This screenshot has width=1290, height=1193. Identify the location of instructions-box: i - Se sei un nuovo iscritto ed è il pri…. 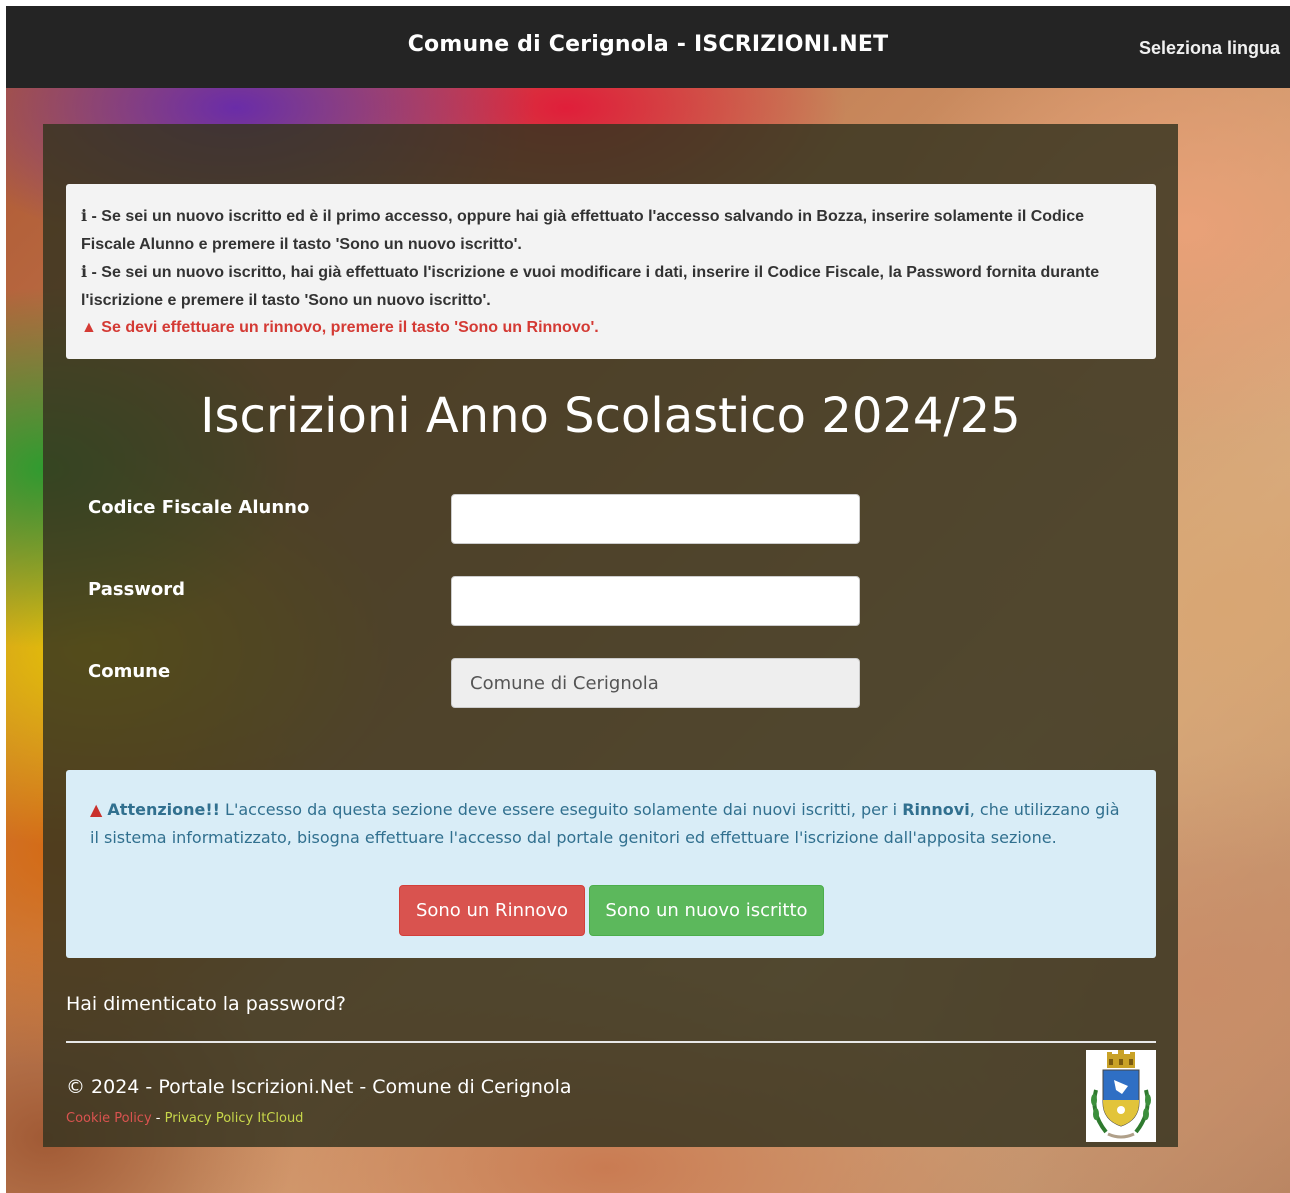
(611, 271).